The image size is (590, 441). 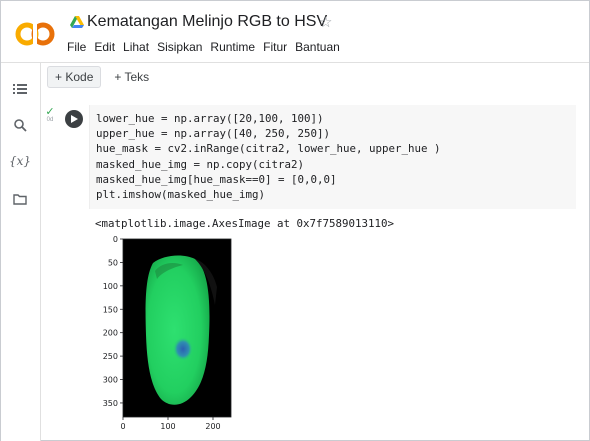 What do you see at coordinates (200, 164) in the screenshot?
I see `code-line: masked_hue_img = np.copy(citra2)` at bounding box center [200, 164].